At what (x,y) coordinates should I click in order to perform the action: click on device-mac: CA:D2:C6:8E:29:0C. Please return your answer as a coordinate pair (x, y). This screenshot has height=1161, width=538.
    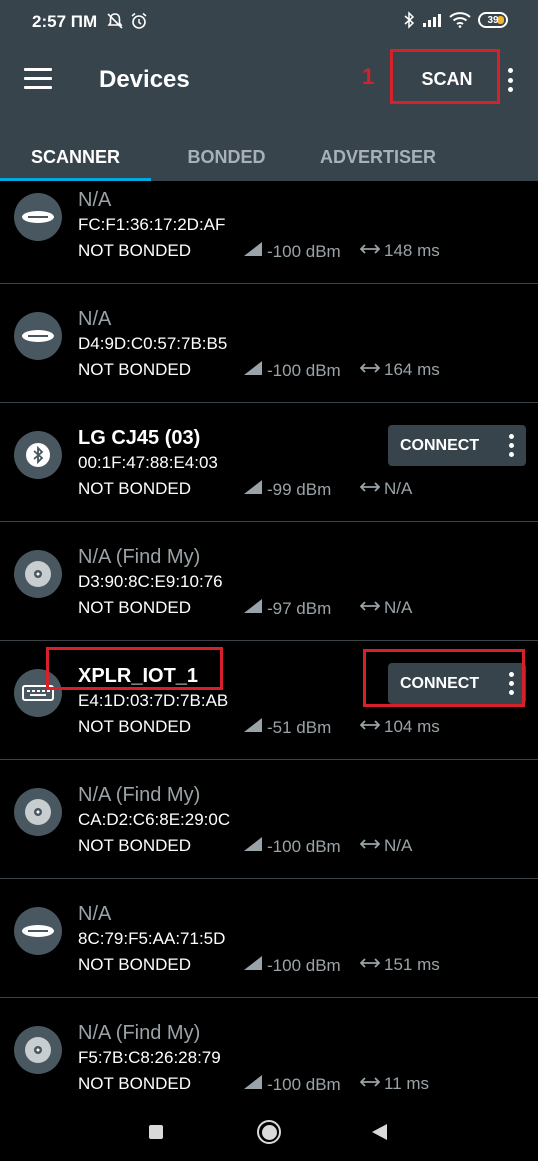
    Looking at the image, I should click on (154, 819).